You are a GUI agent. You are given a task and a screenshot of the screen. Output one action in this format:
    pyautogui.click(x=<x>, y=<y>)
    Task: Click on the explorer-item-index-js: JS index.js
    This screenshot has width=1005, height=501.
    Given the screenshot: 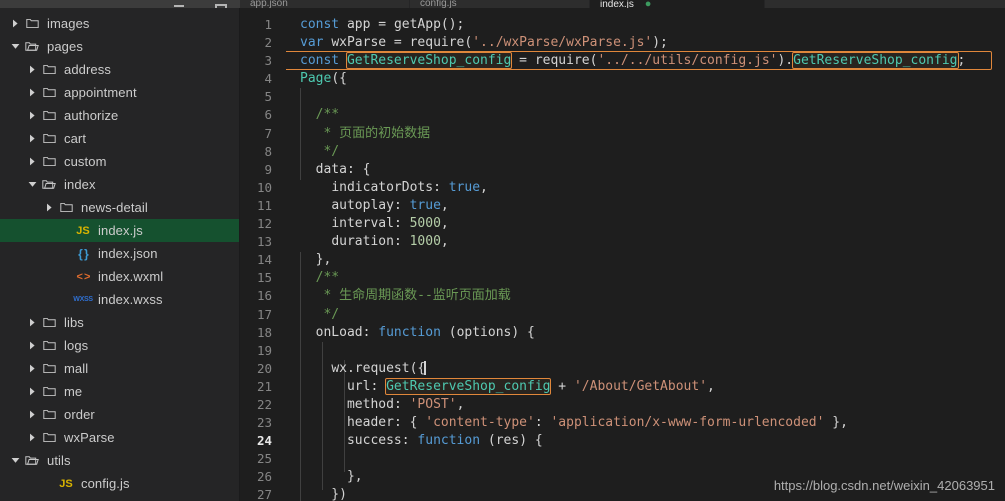 What is the action you would take?
    pyautogui.click(x=119, y=230)
    